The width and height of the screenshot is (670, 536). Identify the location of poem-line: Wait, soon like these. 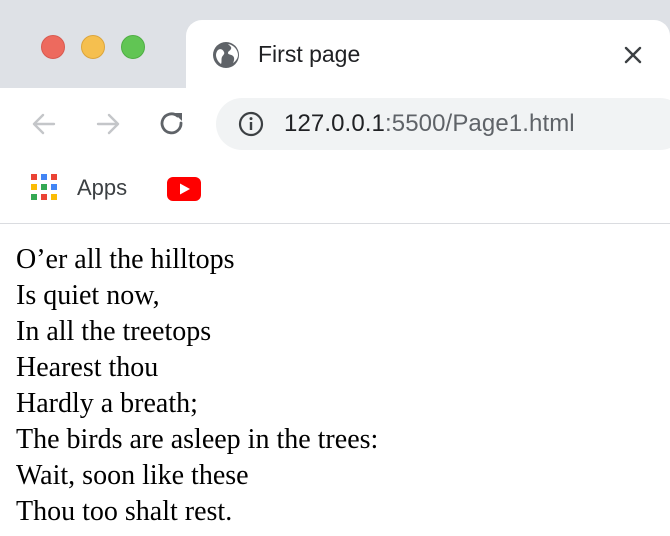
(132, 475).